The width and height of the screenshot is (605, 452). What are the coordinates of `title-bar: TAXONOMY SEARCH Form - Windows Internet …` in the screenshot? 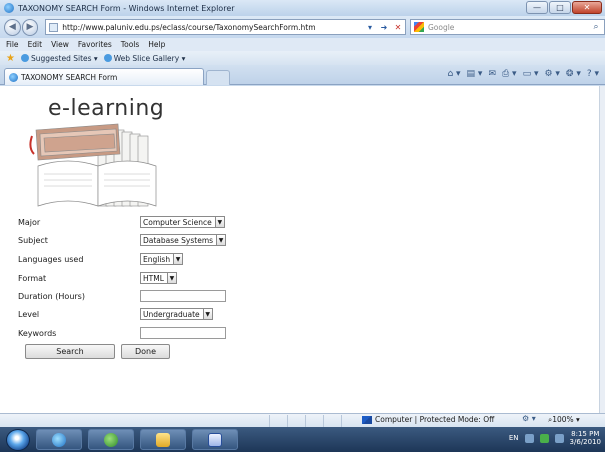 It's located at (302, 8).